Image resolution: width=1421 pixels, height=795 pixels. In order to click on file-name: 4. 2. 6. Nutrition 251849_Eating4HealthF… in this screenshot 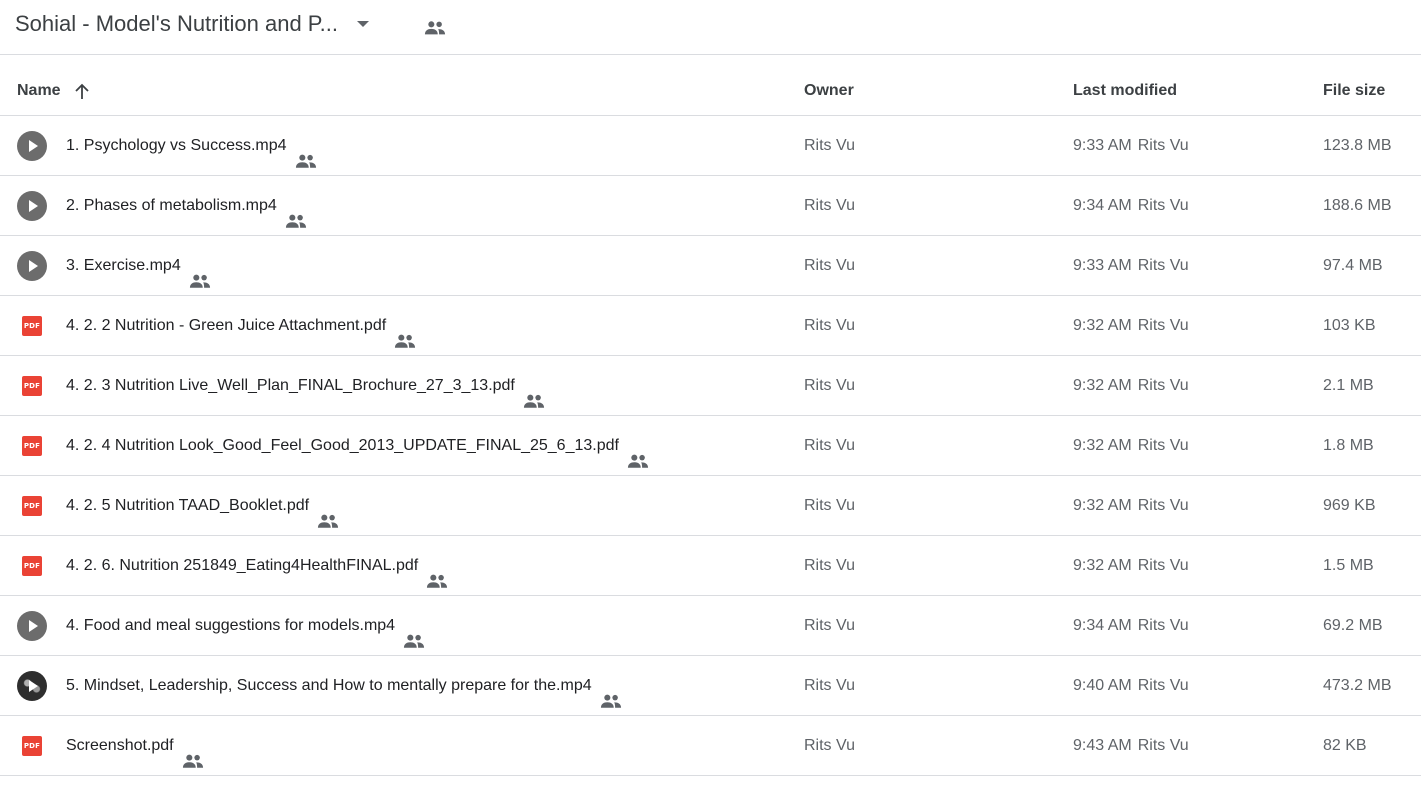, I will do `click(242, 565)`.